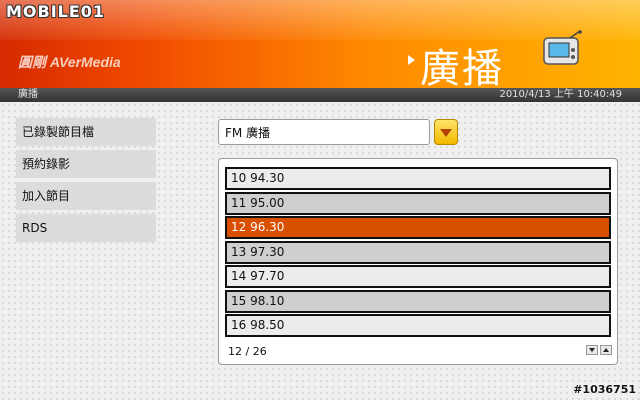 The image size is (640, 400). I want to click on page-title: 廣播, so click(462, 67).